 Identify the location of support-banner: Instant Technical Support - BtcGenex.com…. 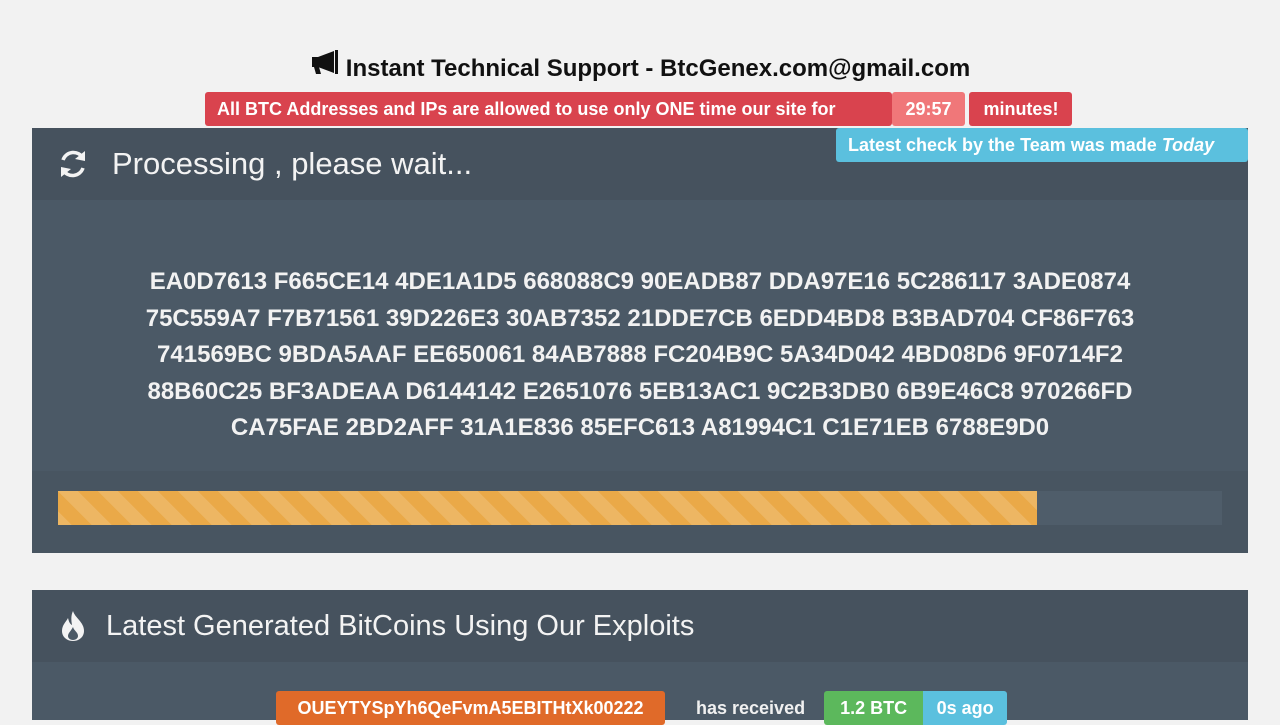
(640, 68).